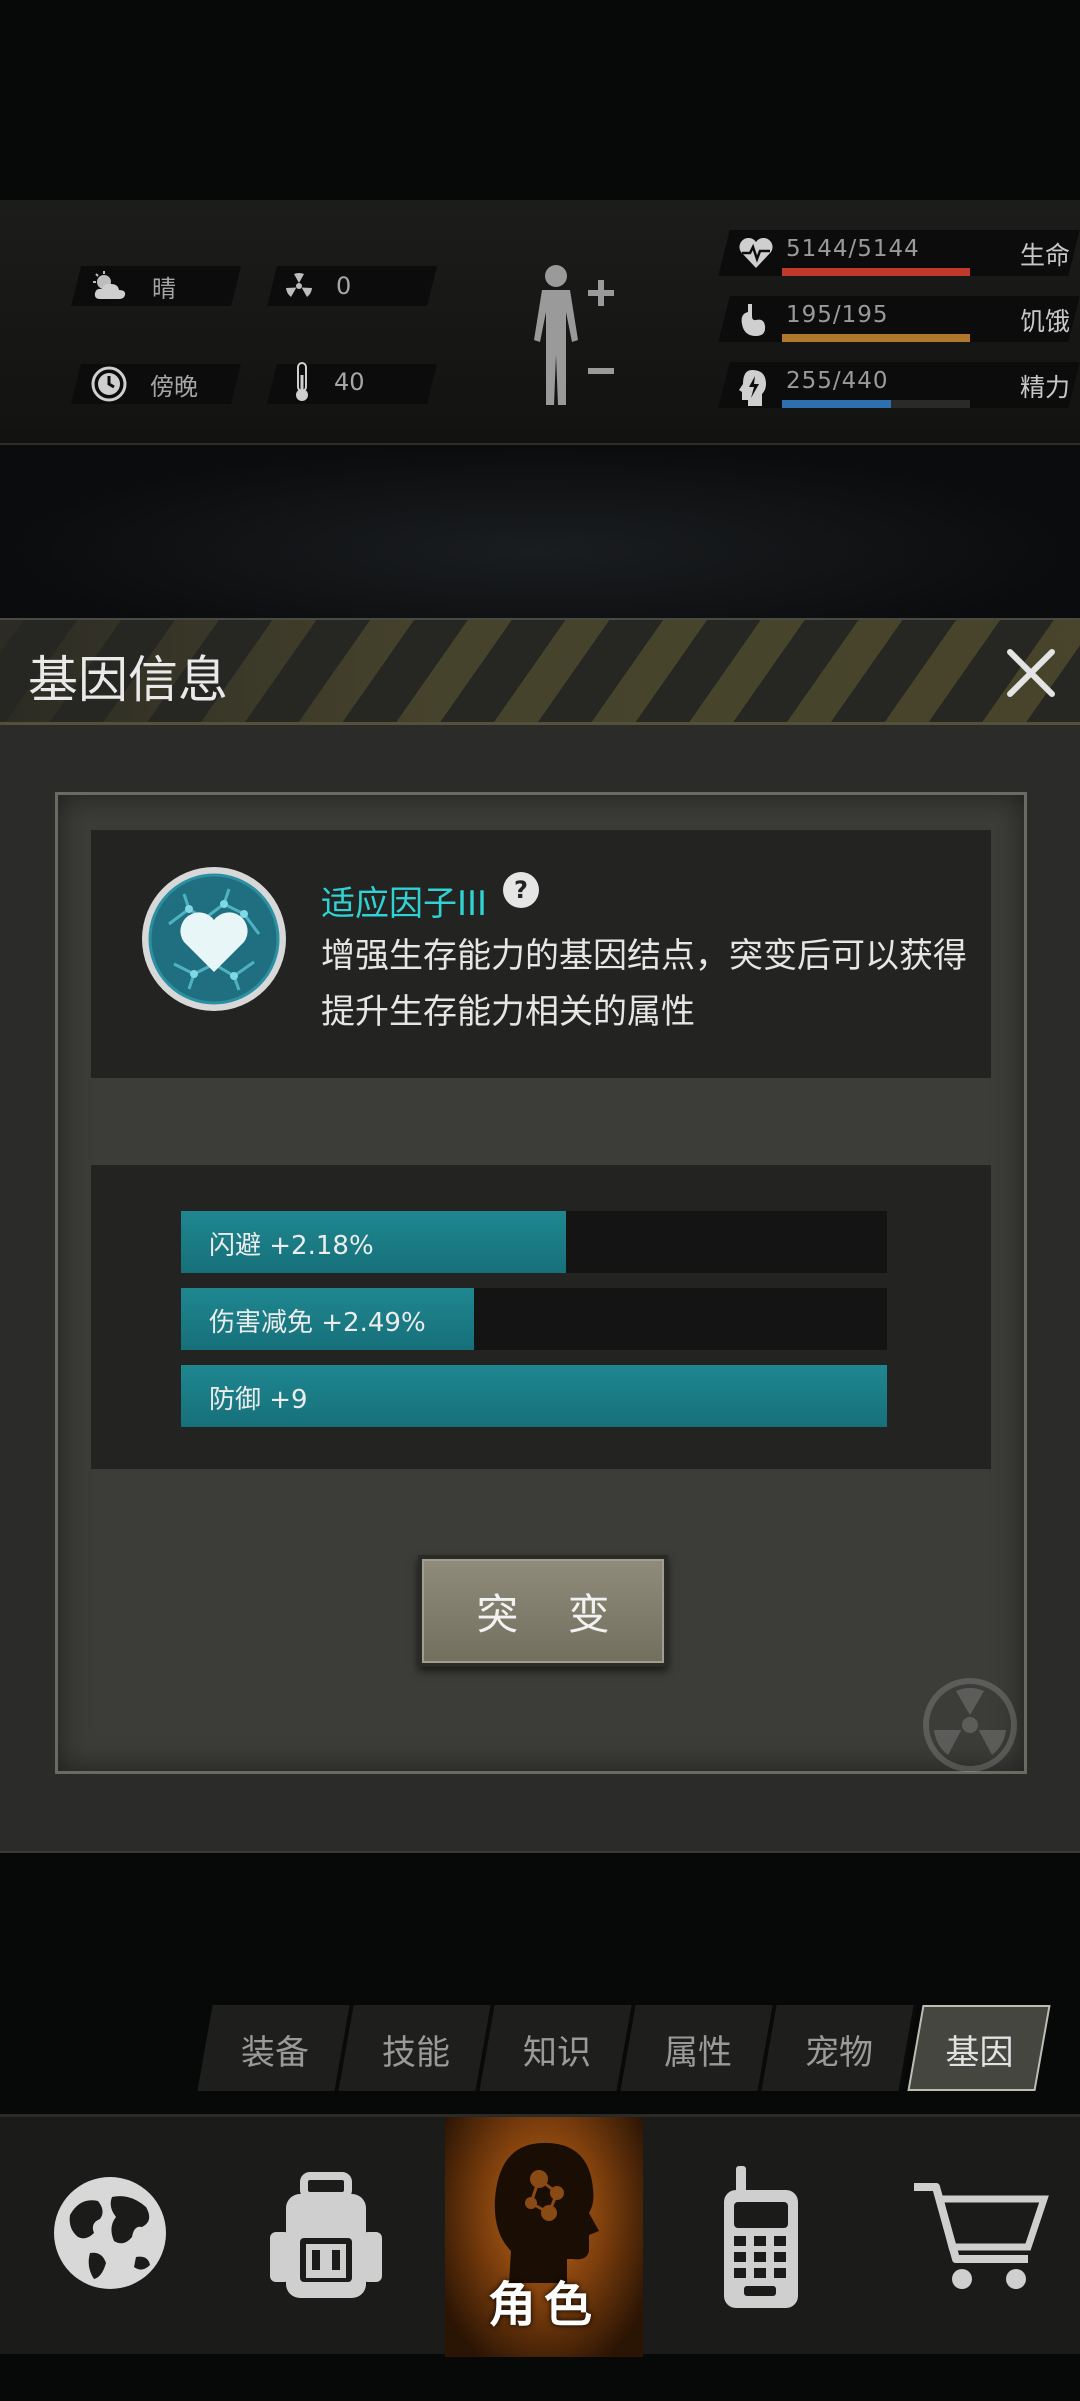 This screenshot has height=2401, width=1080. What do you see at coordinates (837, 381) in the screenshot?
I see `energy-value: 255/440` at bounding box center [837, 381].